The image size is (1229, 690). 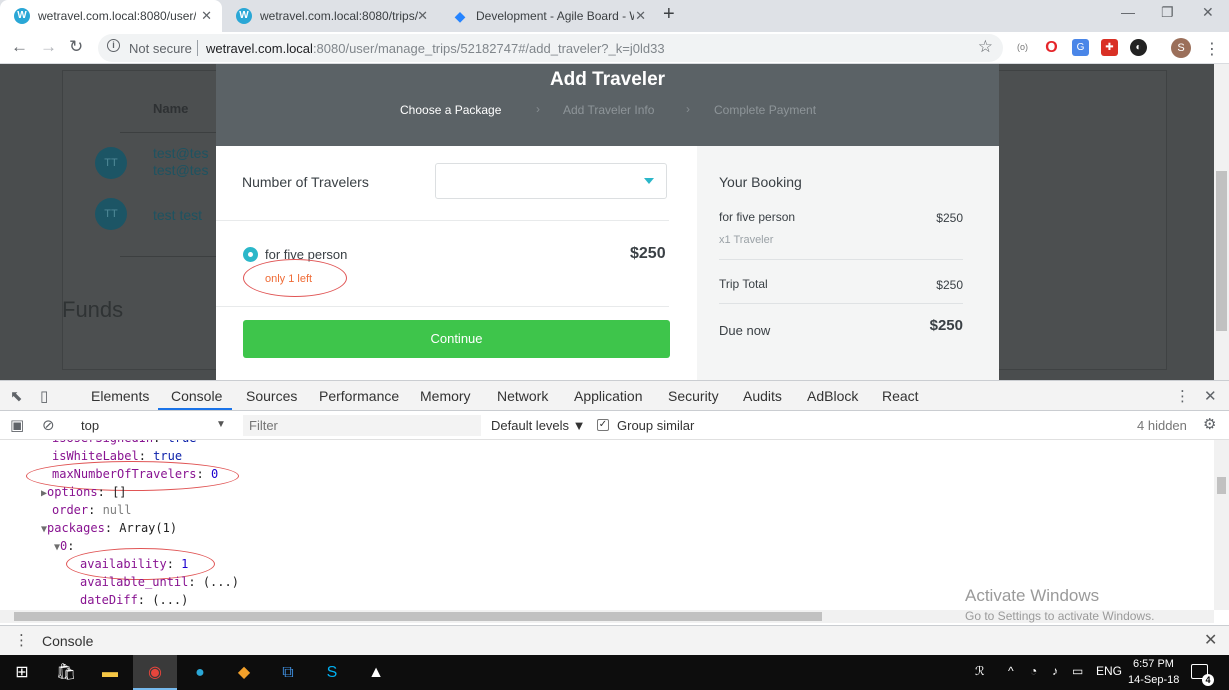 I want to click on trip-total-value: $250, so click(x=949, y=285).